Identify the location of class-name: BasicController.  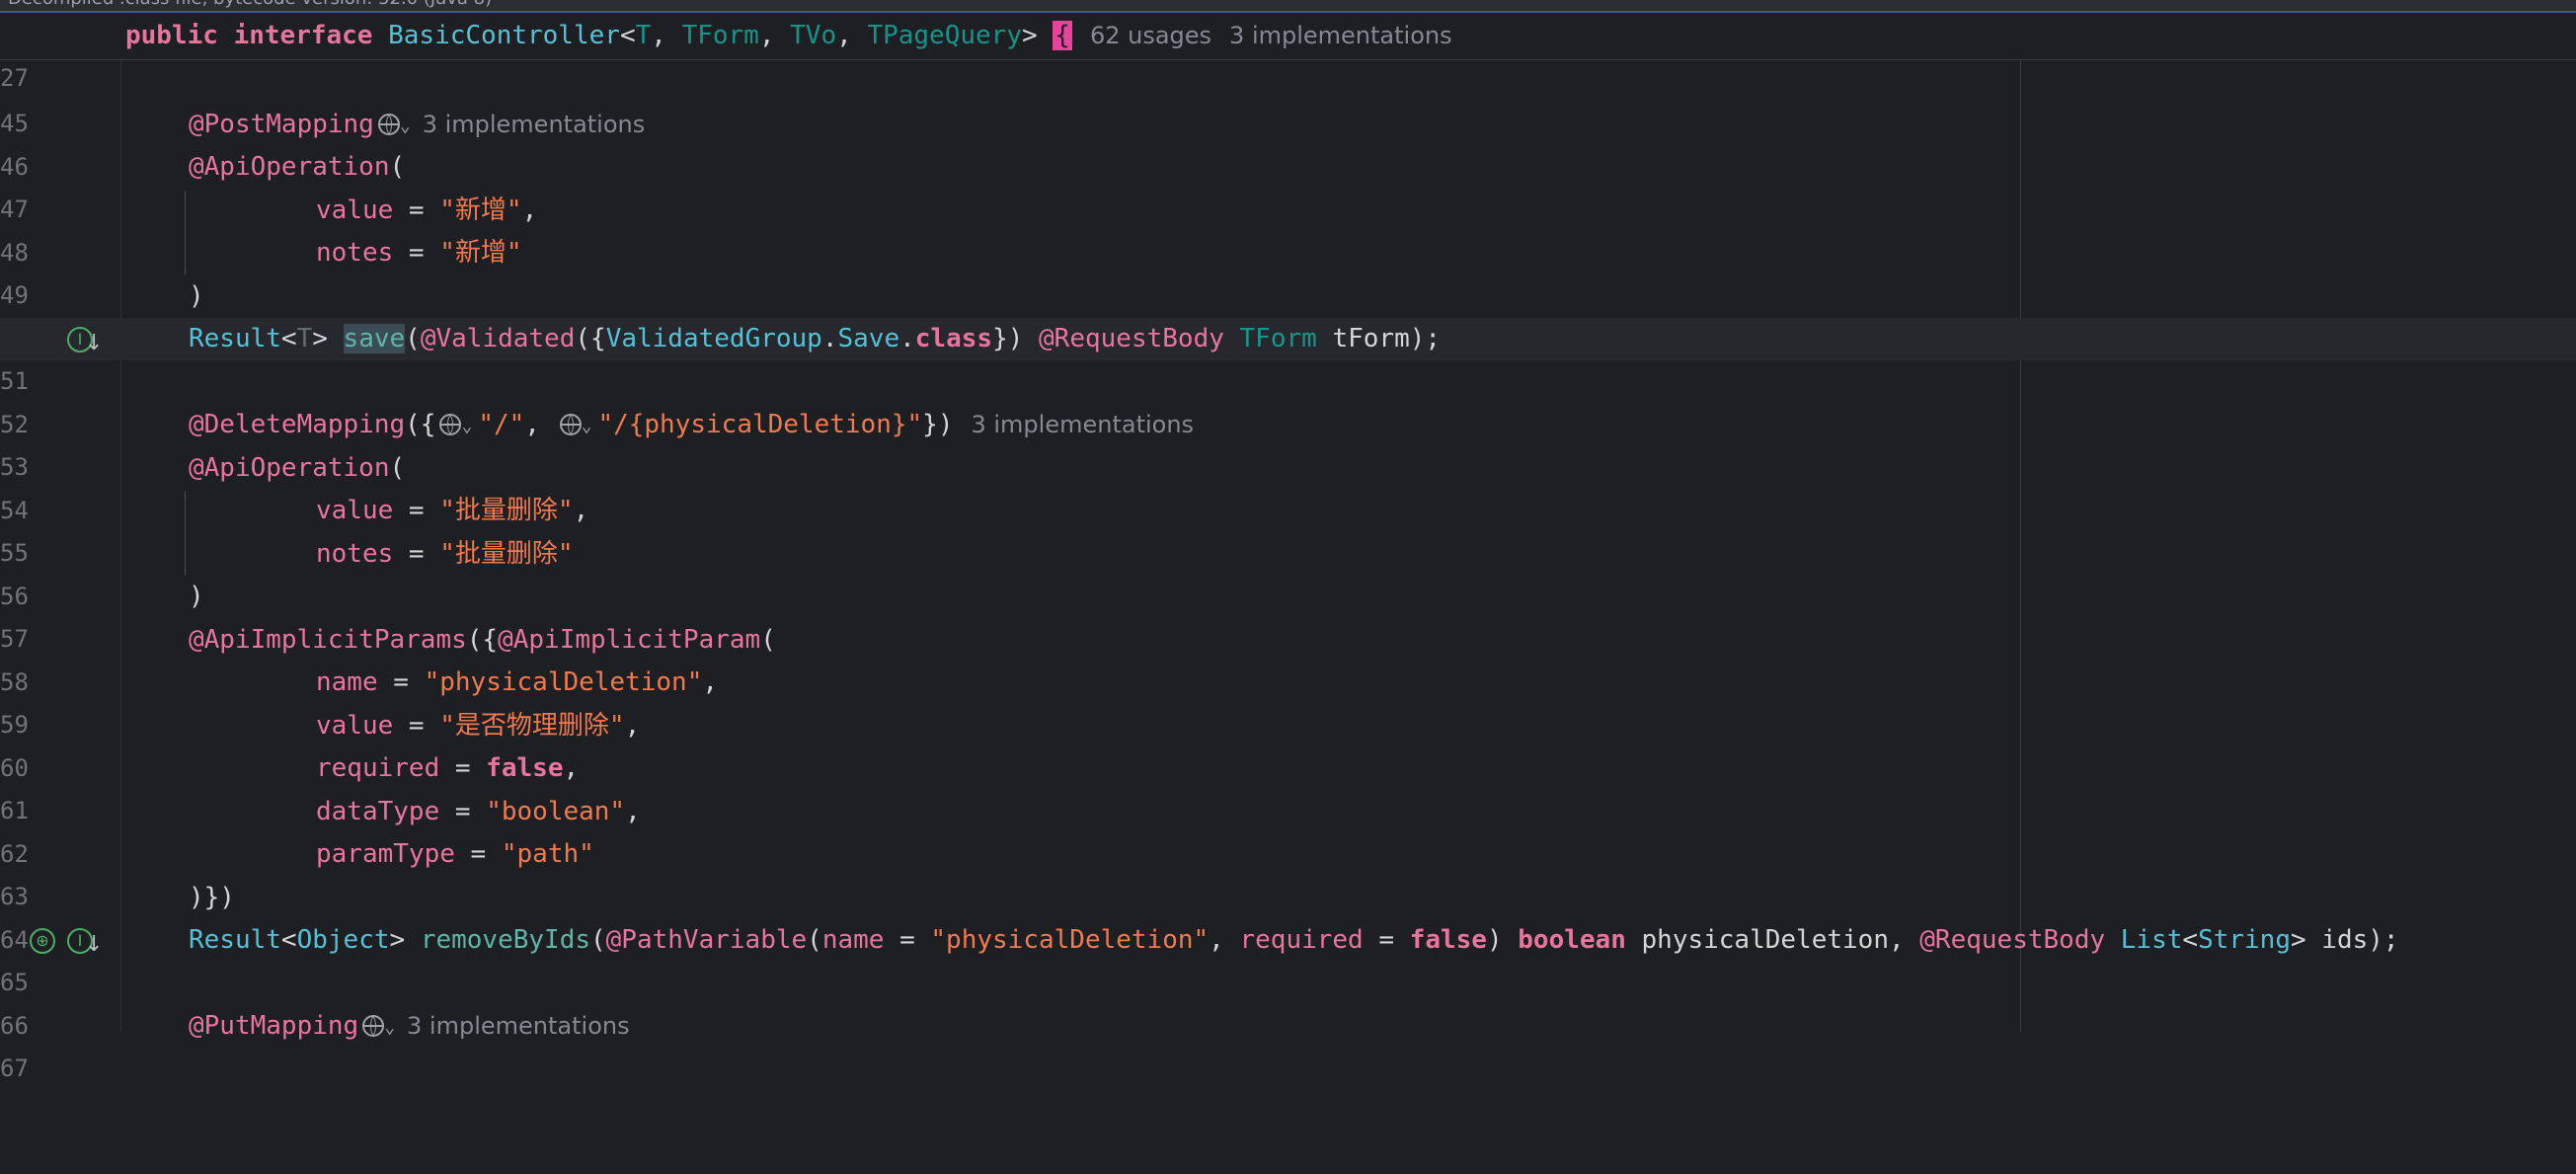
(504, 35).